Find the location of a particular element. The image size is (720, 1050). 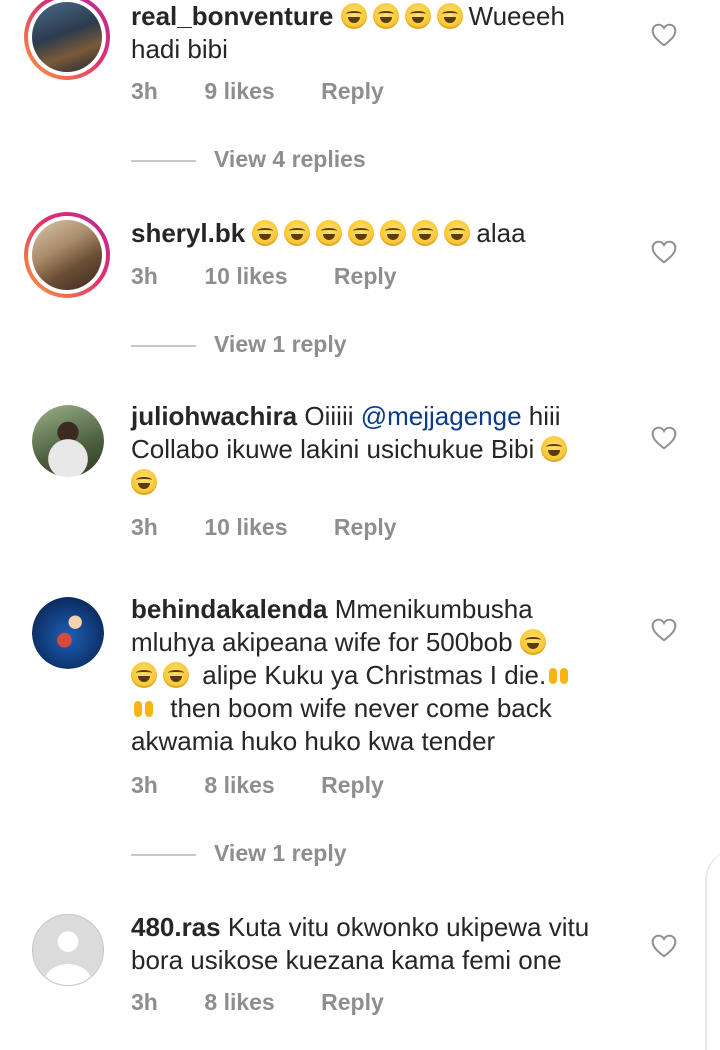

view-replies-button: View 4 replies is located at coordinates (248, 161).